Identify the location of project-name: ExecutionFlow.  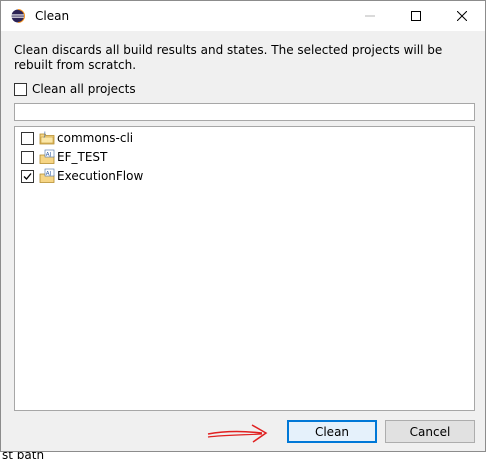
(100, 176).